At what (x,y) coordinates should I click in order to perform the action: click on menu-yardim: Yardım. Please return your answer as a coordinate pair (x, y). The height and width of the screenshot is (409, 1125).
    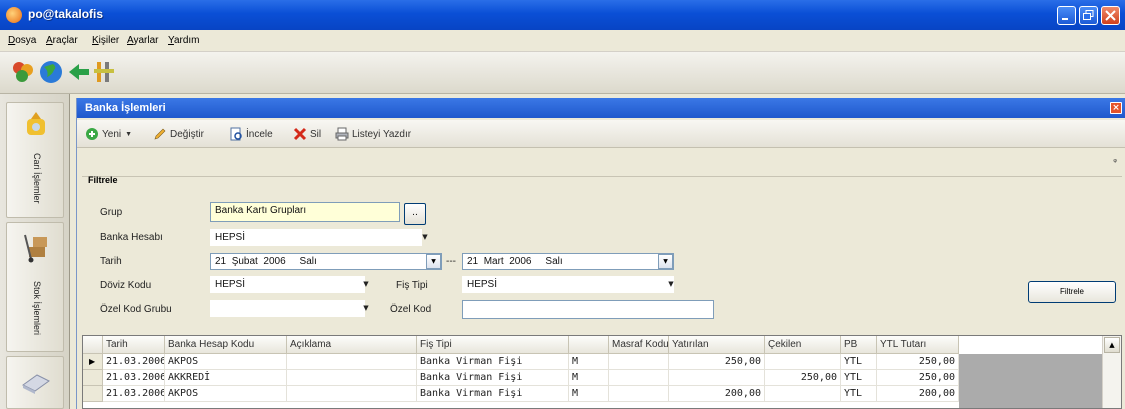
    Looking at the image, I should click on (184, 40).